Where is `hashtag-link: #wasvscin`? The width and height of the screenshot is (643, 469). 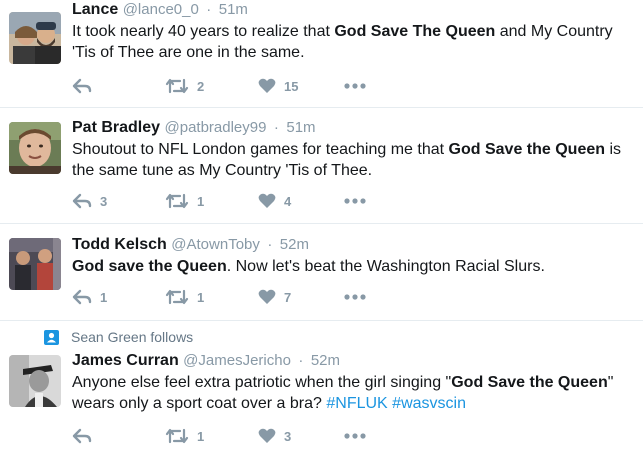 hashtag-link: #wasvscin is located at coordinates (429, 403).